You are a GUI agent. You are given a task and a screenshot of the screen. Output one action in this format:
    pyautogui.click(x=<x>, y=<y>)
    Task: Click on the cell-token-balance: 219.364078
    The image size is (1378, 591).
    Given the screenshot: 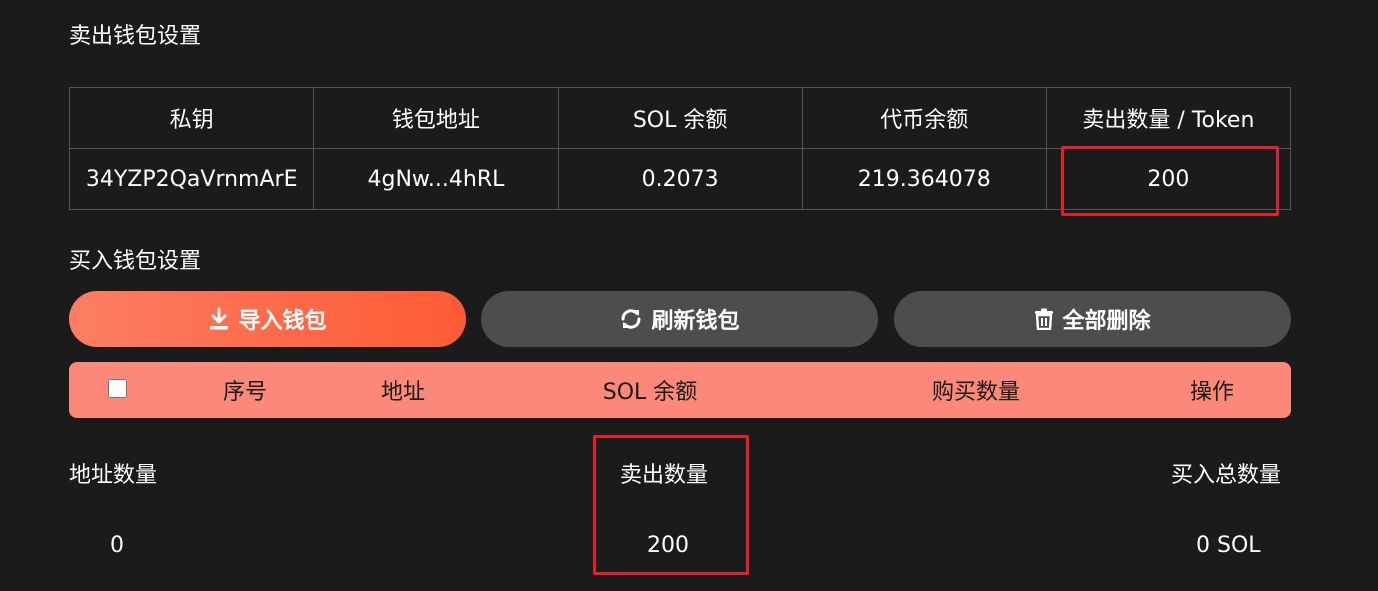 What is the action you would take?
    pyautogui.click(x=924, y=179)
    